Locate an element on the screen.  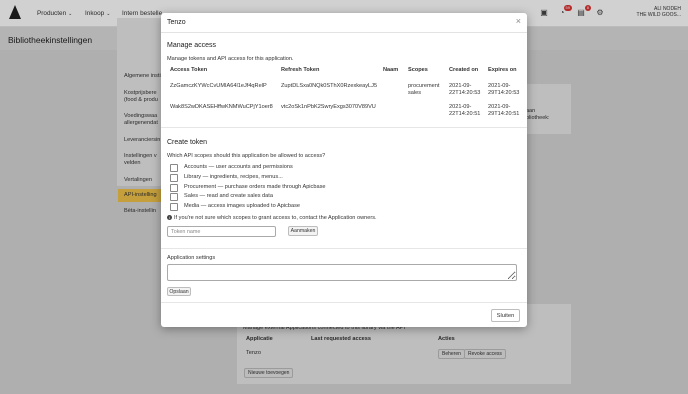
scope-checkbox-sales is located at coordinates (174, 197).